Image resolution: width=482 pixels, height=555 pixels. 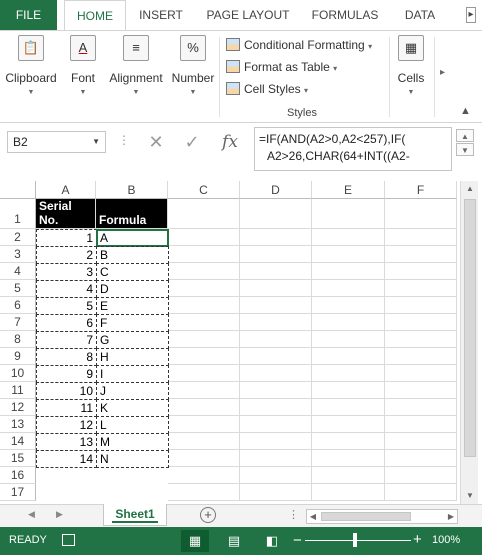 I want to click on alignment-group: ≡ Alignment ▼, so click(x=136, y=65).